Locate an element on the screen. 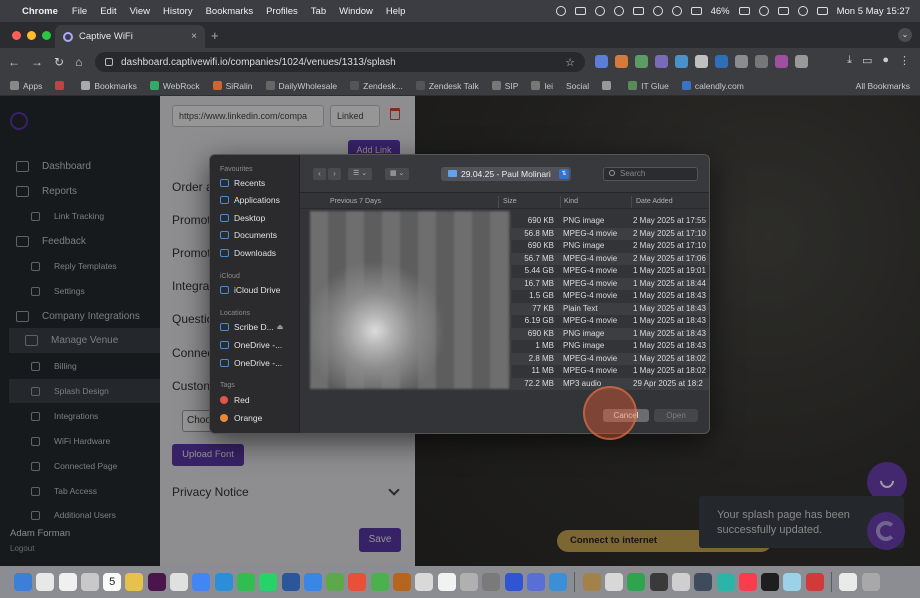  list-view-icon: ☰ ⌄ is located at coordinates (360, 174).